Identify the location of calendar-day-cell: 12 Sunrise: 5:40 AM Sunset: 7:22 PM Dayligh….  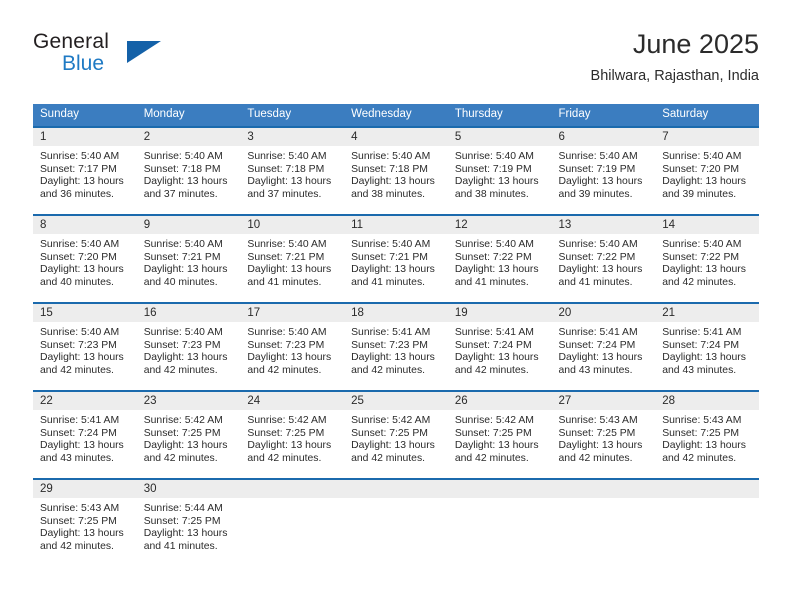
(499, 258).